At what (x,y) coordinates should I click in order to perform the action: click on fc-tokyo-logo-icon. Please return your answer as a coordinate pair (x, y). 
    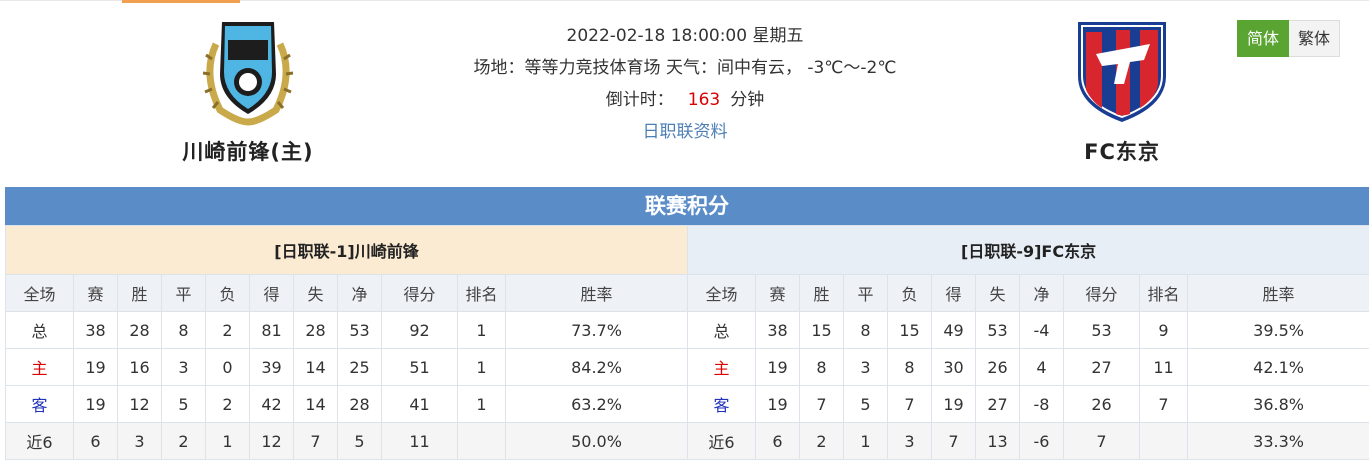
    Looking at the image, I should click on (1122, 70).